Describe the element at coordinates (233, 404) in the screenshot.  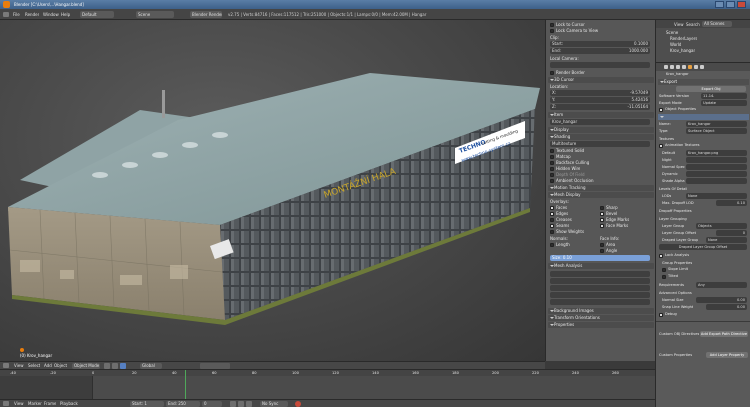
I see `jump-start-icon` at that location.